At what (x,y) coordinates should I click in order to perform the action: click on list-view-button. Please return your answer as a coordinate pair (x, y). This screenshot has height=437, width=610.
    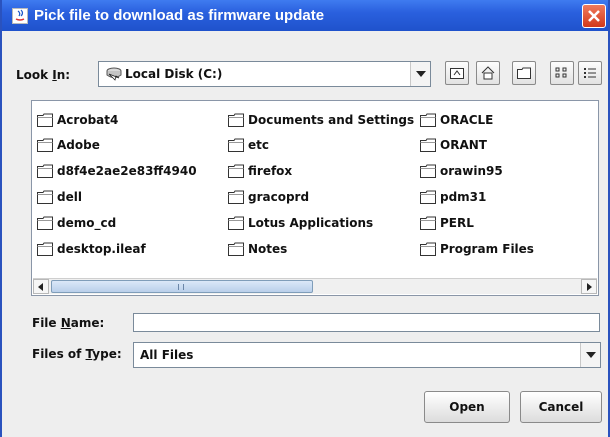
    Looking at the image, I should click on (562, 73).